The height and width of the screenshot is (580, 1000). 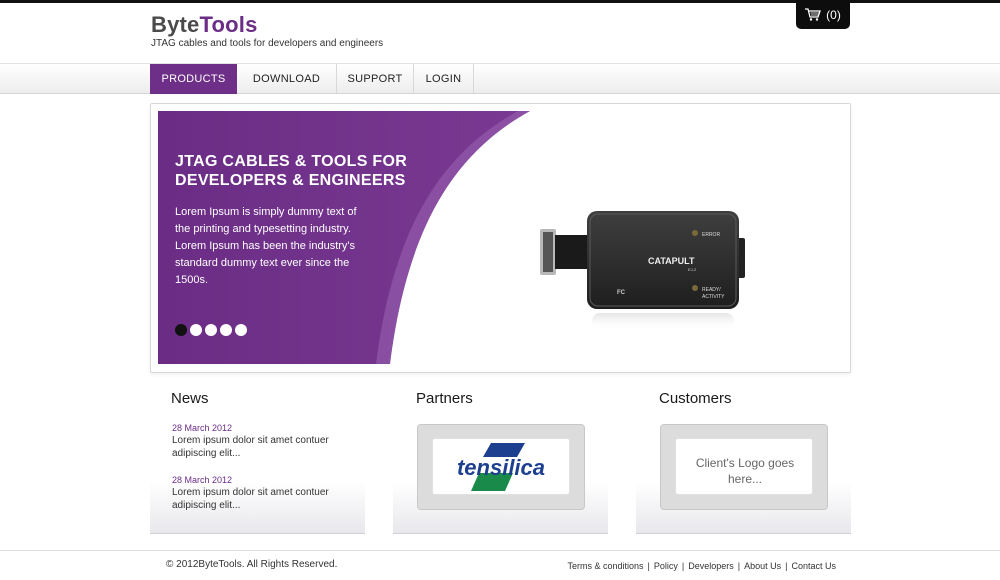 What do you see at coordinates (833, 14) in the screenshot?
I see `cart-count: (0)` at bounding box center [833, 14].